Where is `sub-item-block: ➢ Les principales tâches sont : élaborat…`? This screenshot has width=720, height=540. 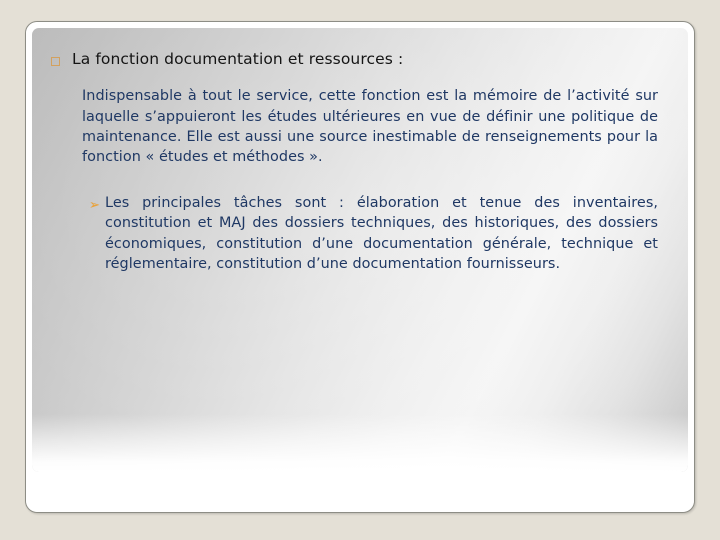
sub-item-block: ➢ Les principales tâches sont : élaborat… is located at coordinates (360, 233).